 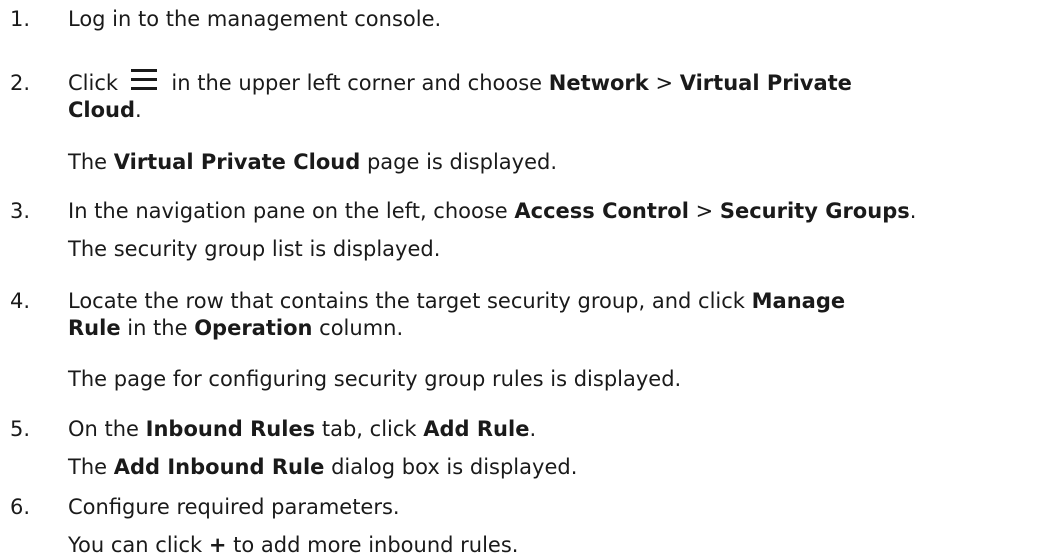 I want to click on step-text-continued: Rule in the Operation column., so click(x=236, y=328).